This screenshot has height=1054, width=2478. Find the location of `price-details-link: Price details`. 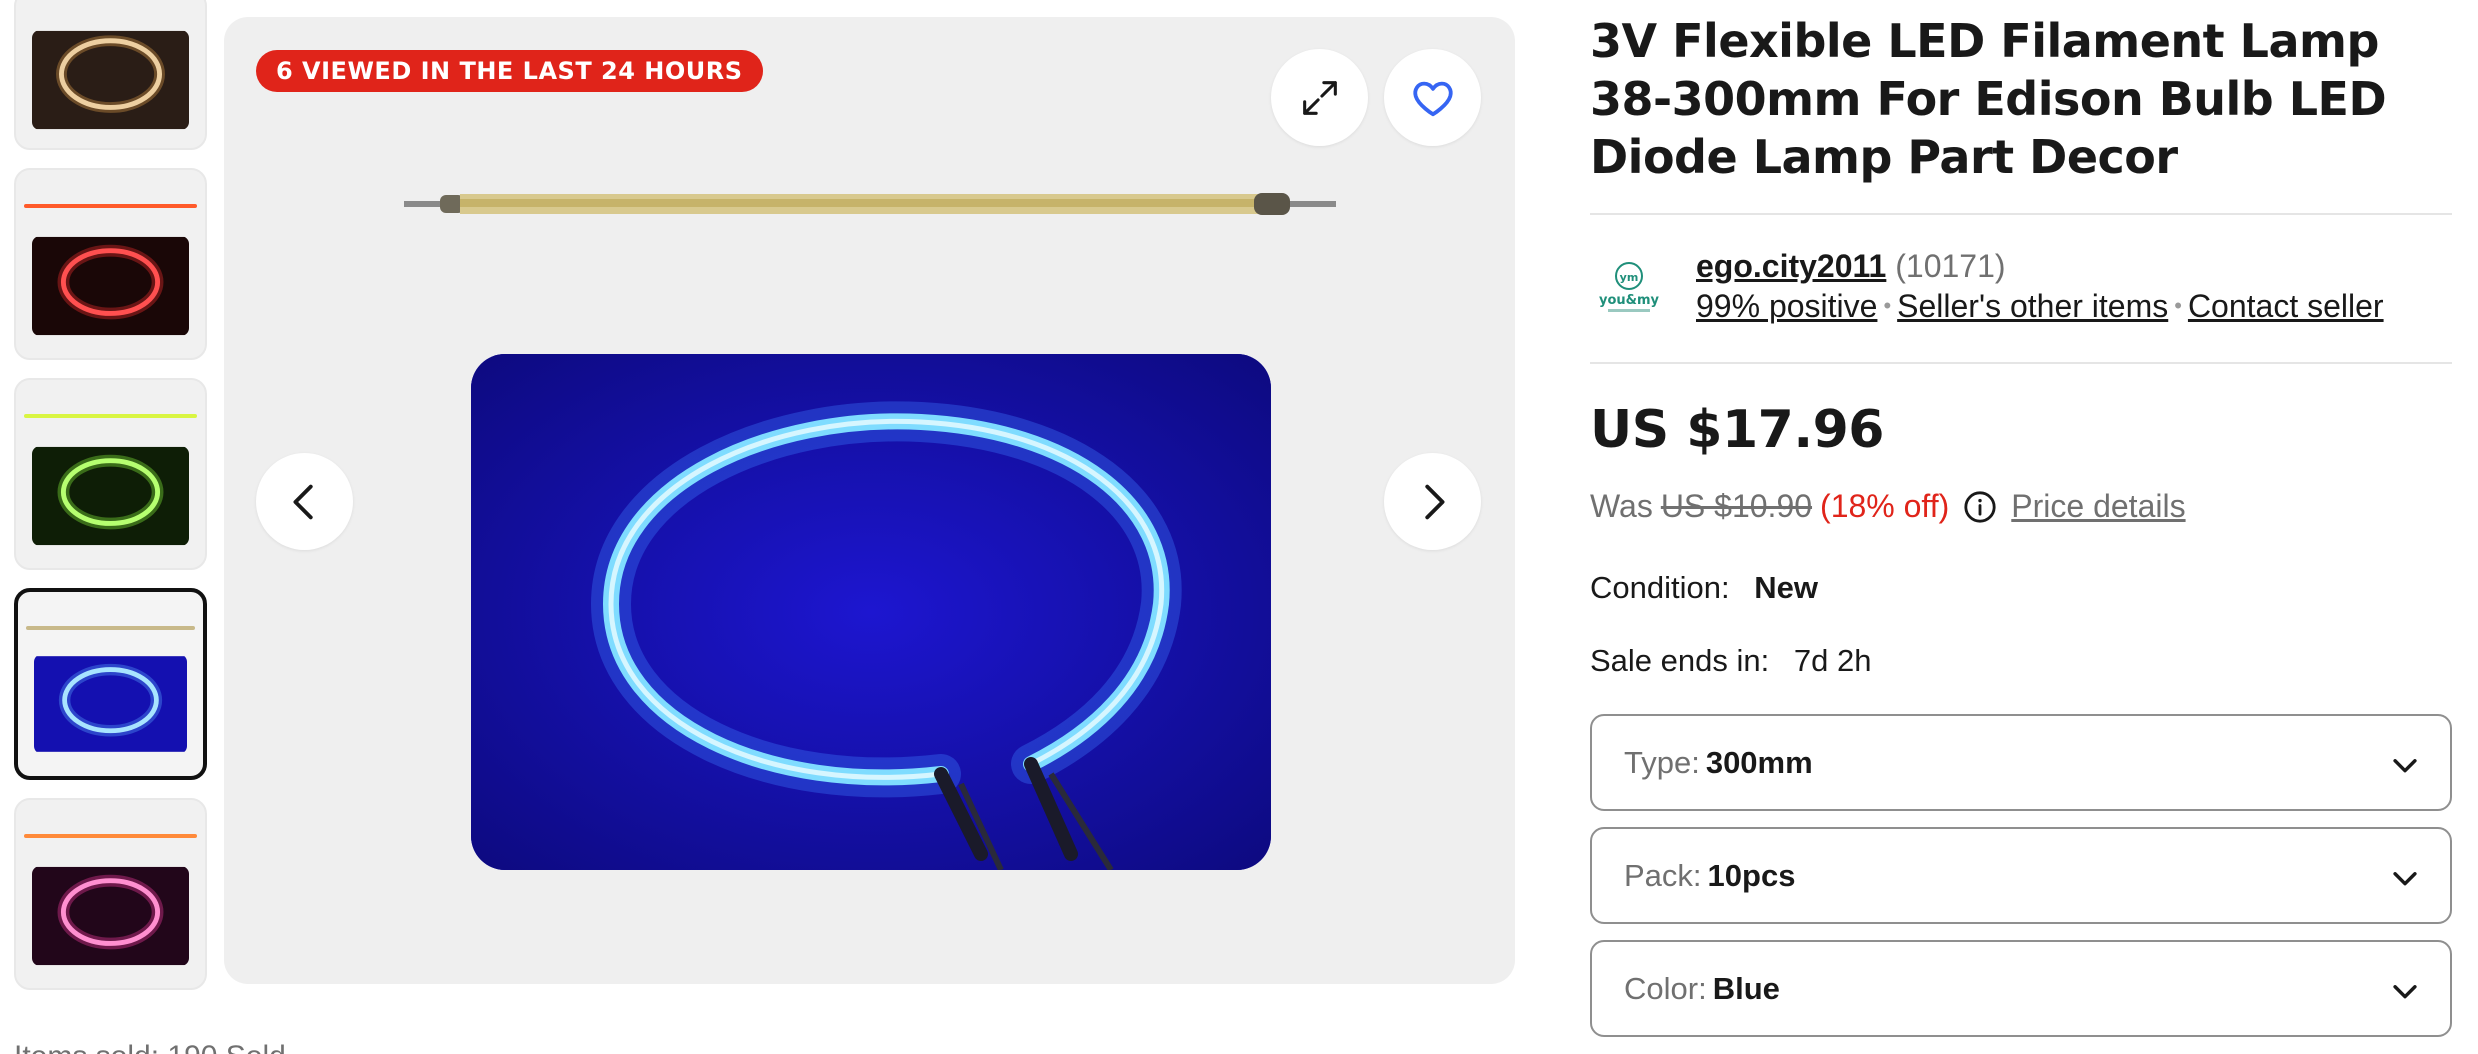

price-details-link: Price details is located at coordinates (2098, 506).